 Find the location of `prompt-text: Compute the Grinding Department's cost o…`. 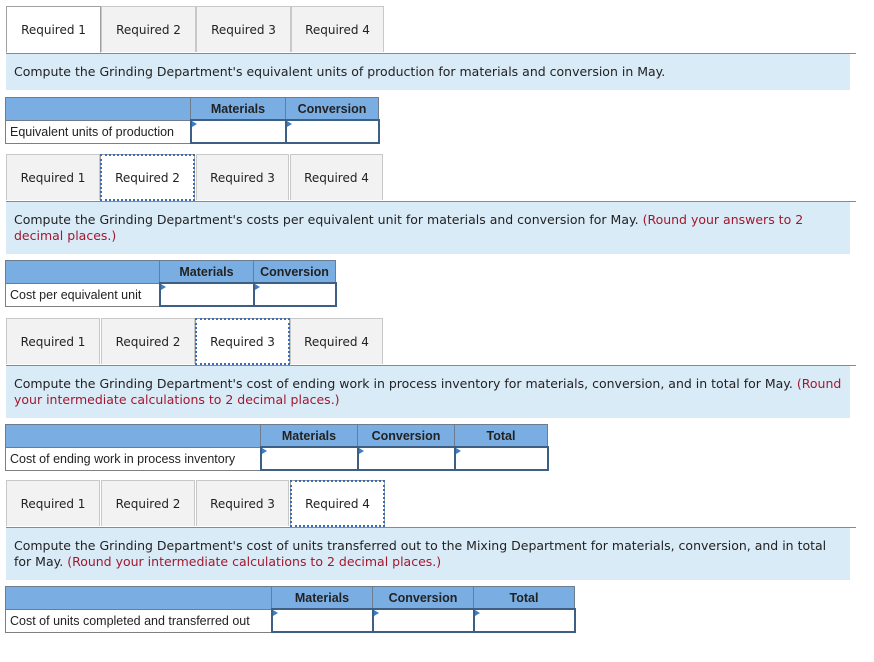

prompt-text: Compute the Grinding Department's cost o… is located at coordinates (403, 383).